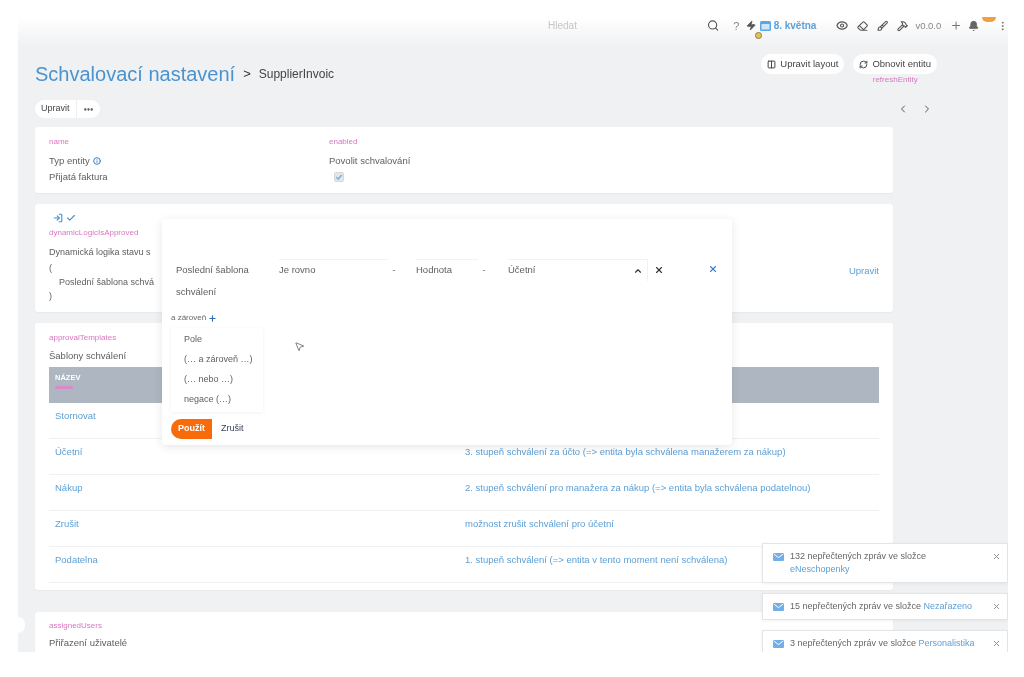 The width and height of the screenshot is (1024, 677). I want to click on operator-select: Je rovno, so click(333, 270).